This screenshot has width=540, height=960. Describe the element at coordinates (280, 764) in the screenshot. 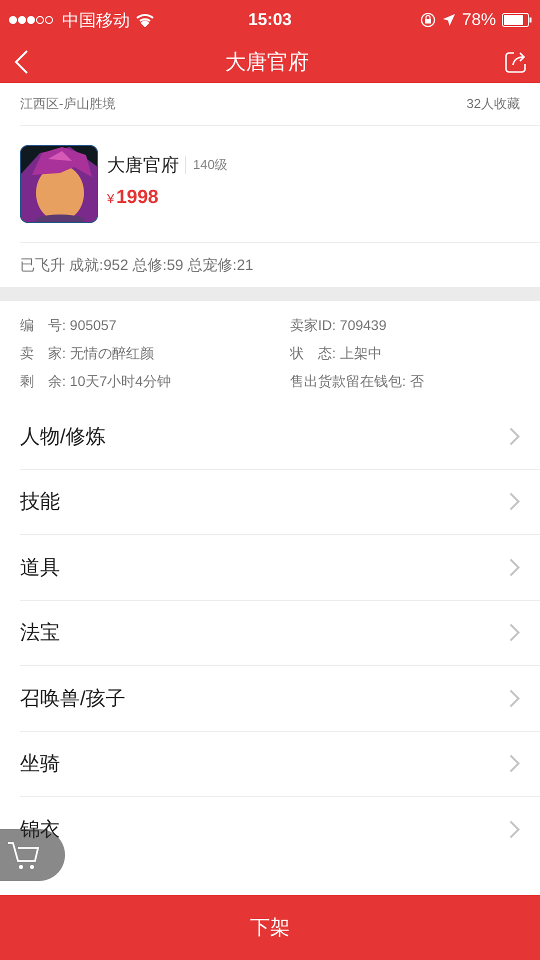

I see `menu-item: 坐骑` at that location.